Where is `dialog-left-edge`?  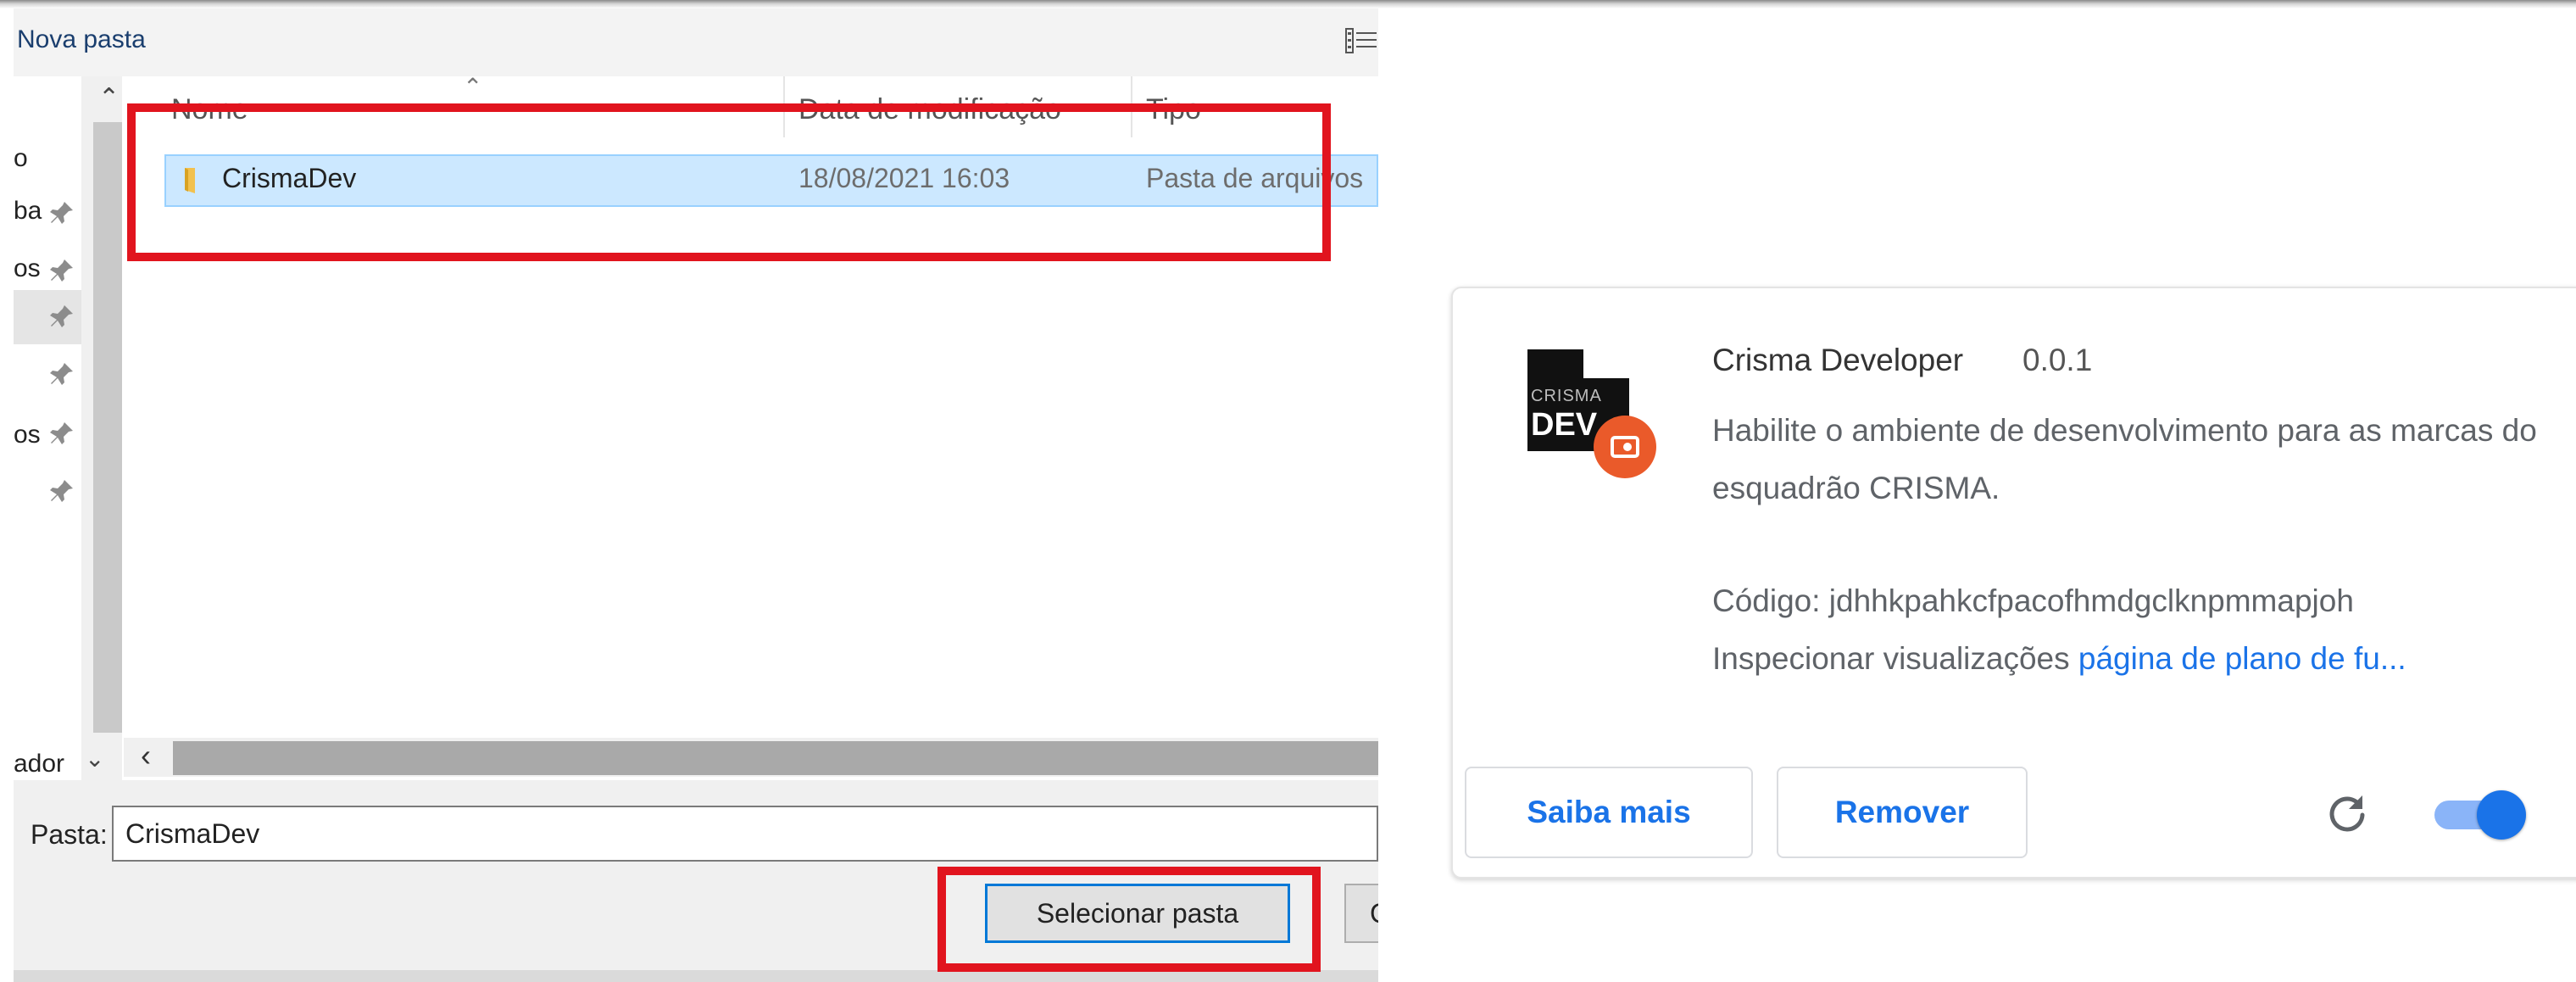
dialog-left-edge is located at coordinates (7, 491).